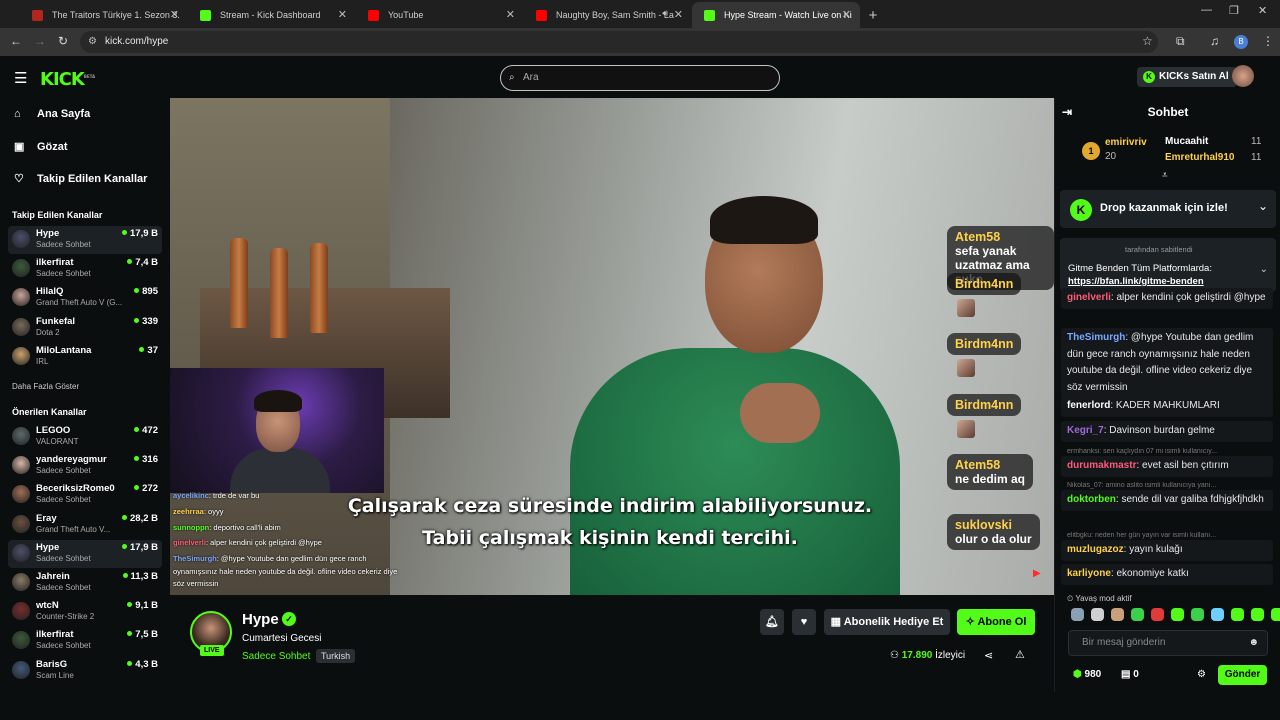 This screenshot has width=1280, height=720. Describe the element at coordinates (1180, 41) in the screenshot. I see `extensions-icon: ⧉` at that location.